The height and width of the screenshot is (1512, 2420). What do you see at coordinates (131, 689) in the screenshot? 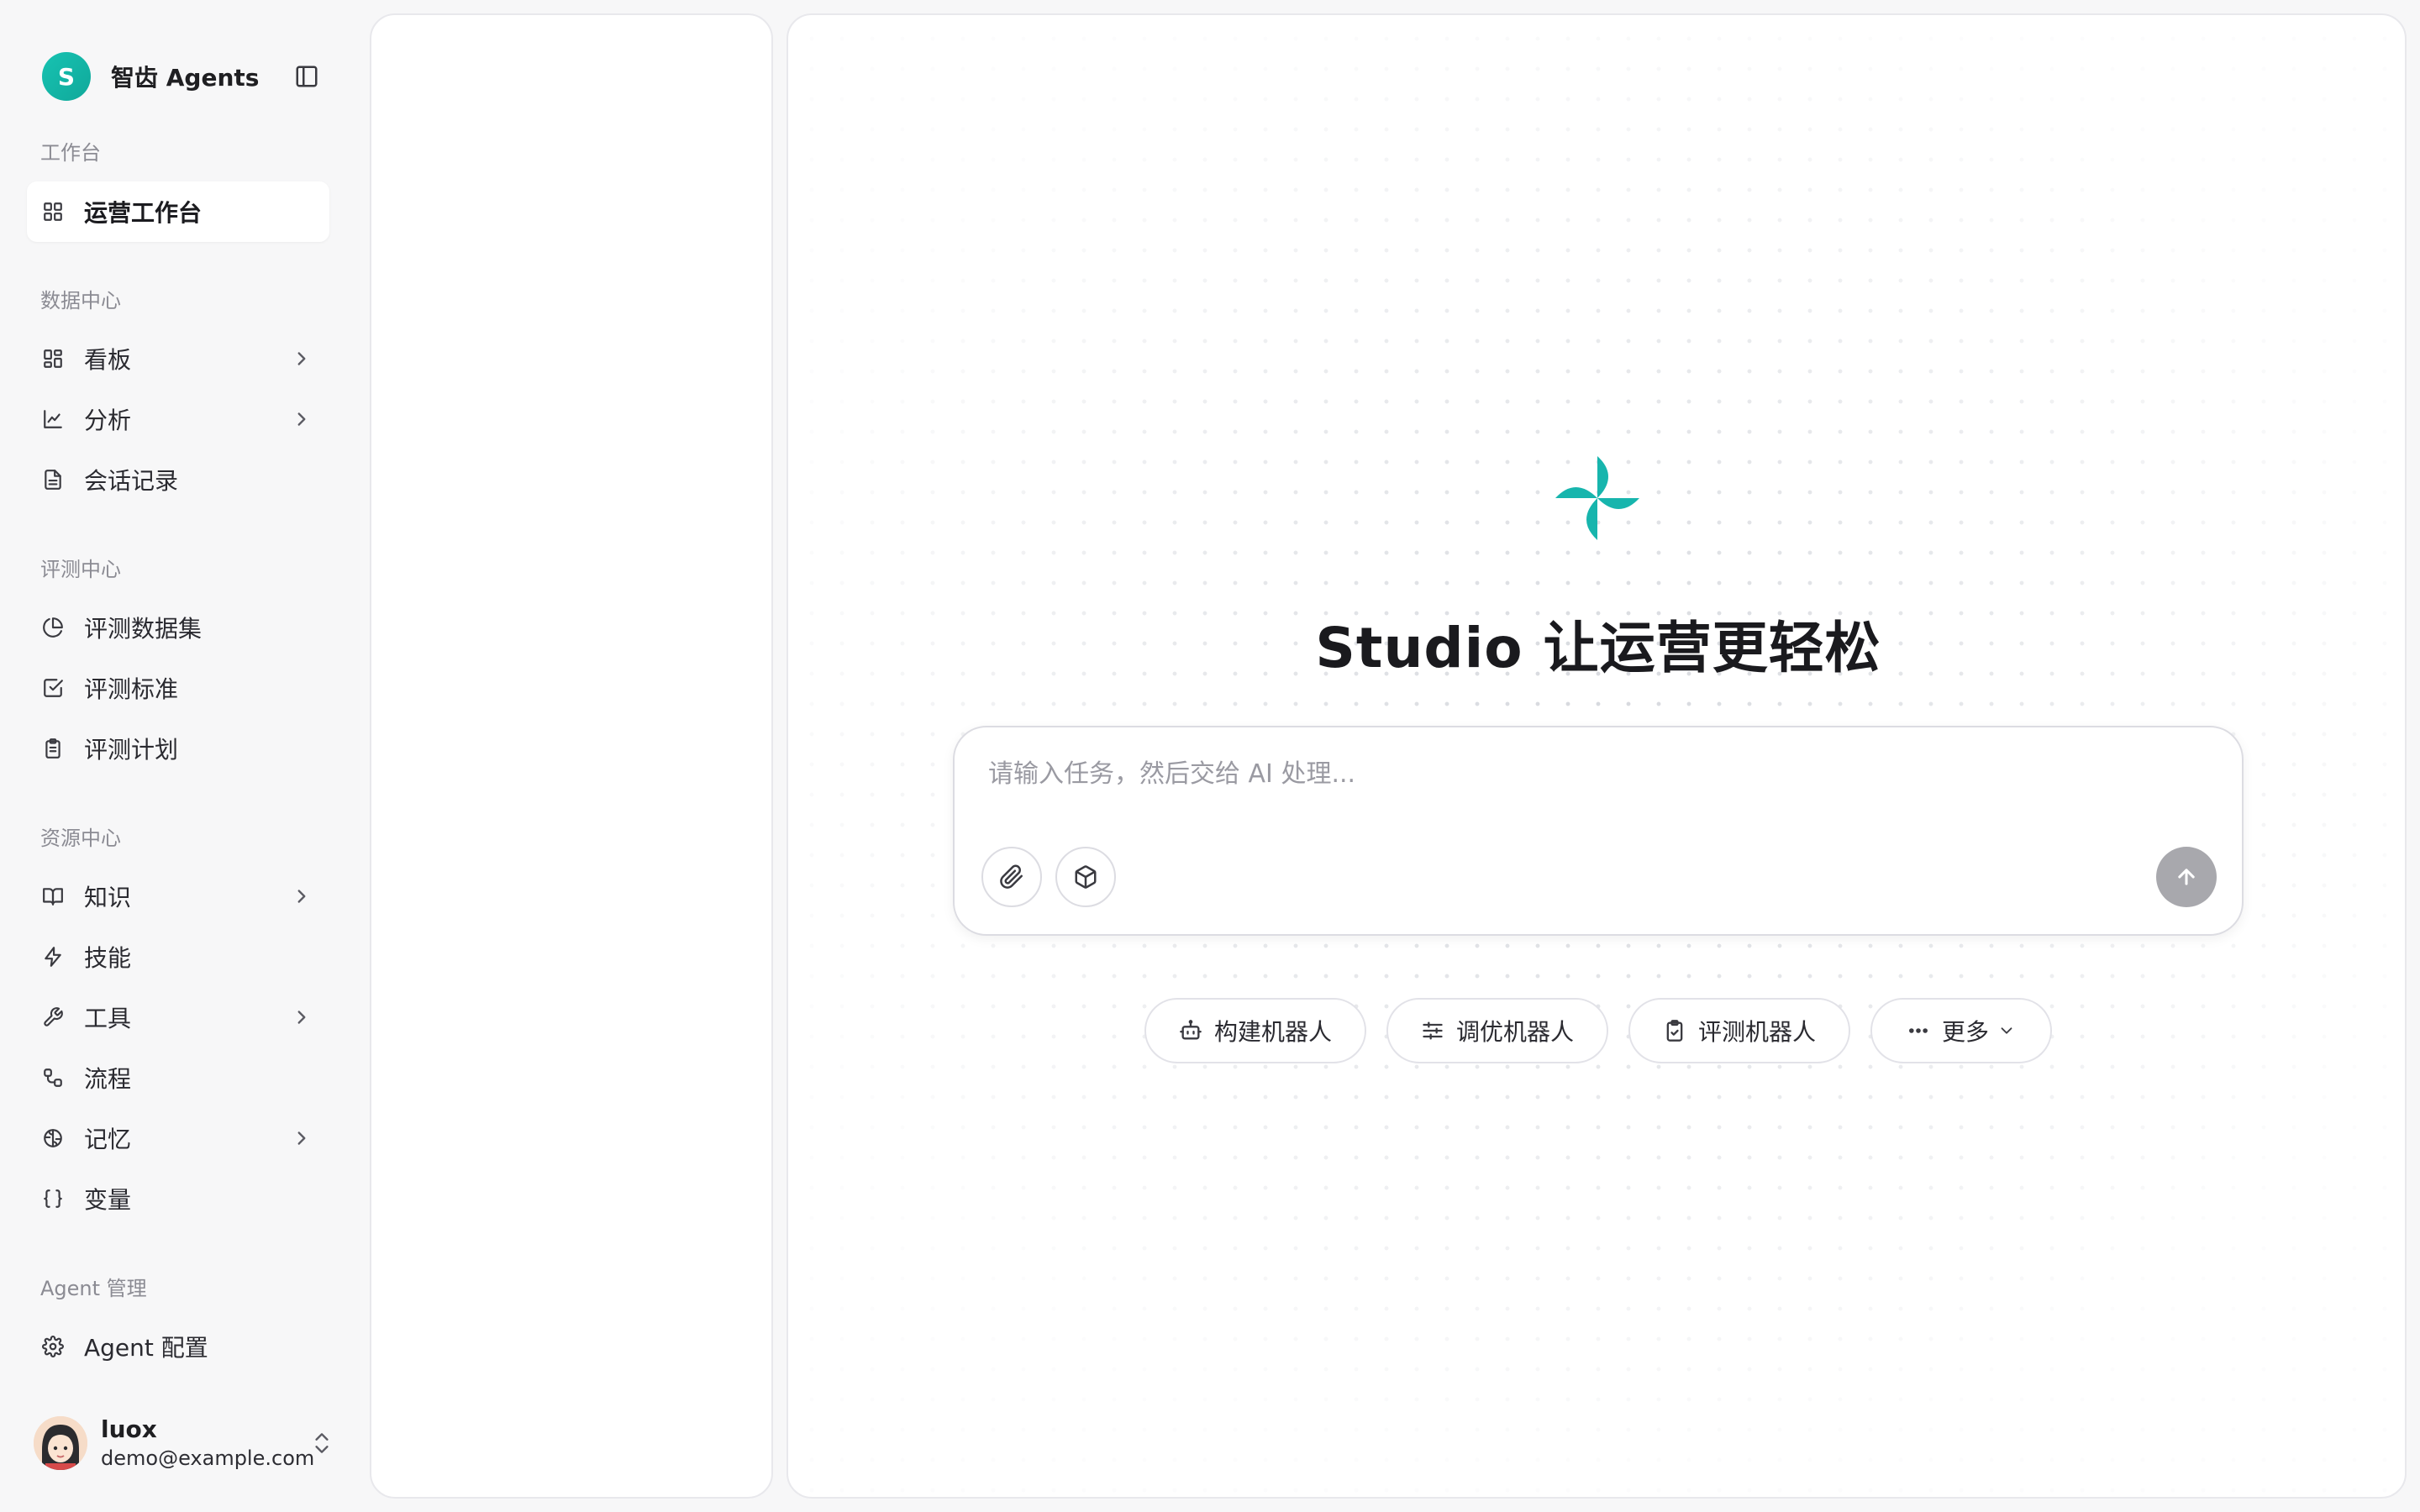
I see `sidebar-item-label: 评测标准` at bounding box center [131, 689].